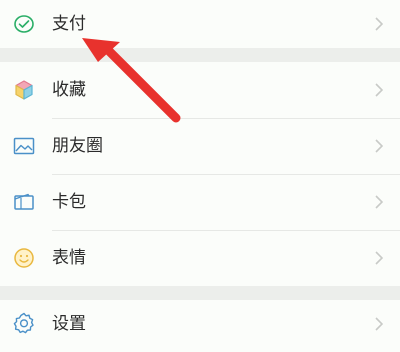 This screenshot has height=352, width=400. What do you see at coordinates (24, 146) in the screenshot?
I see `image-icon` at bounding box center [24, 146].